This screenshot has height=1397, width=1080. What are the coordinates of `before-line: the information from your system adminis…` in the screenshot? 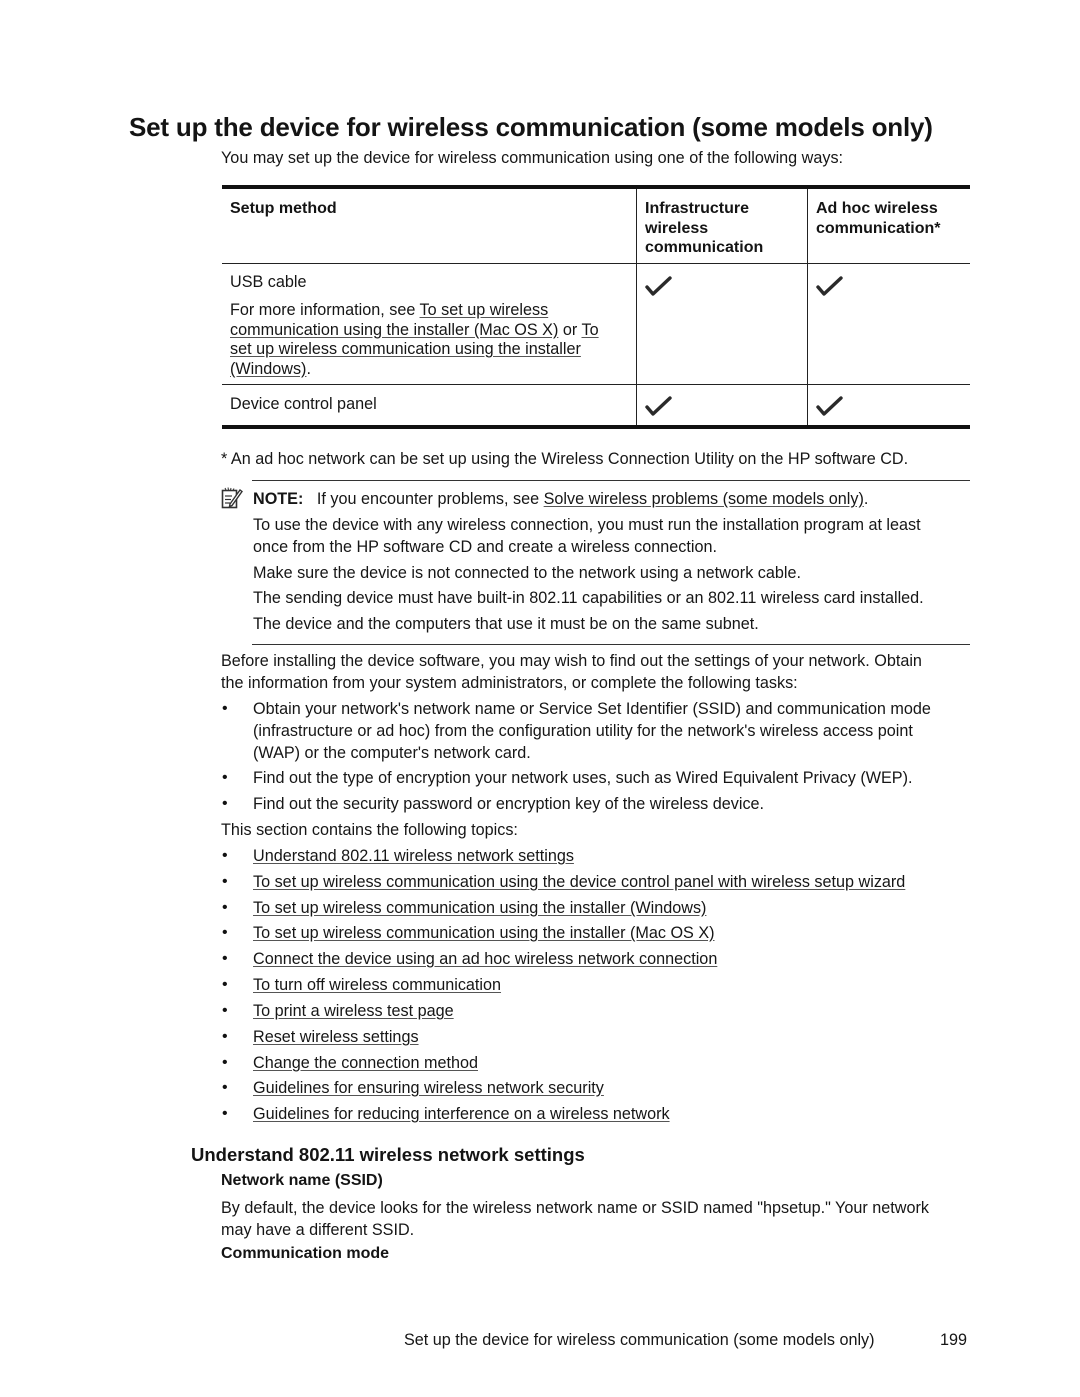 It's located at (509, 683).